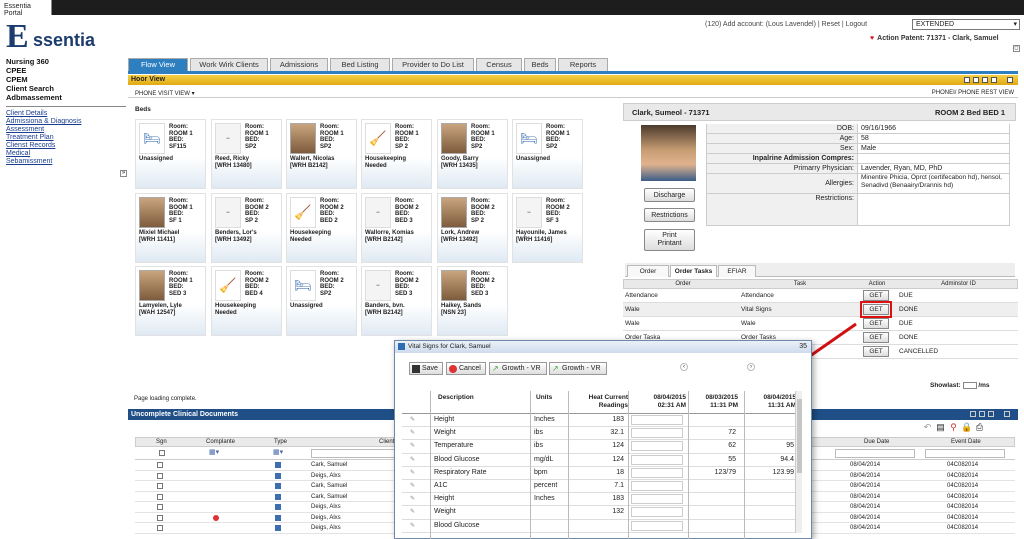  I want to click on tab-efiar: EFIAR, so click(737, 271).